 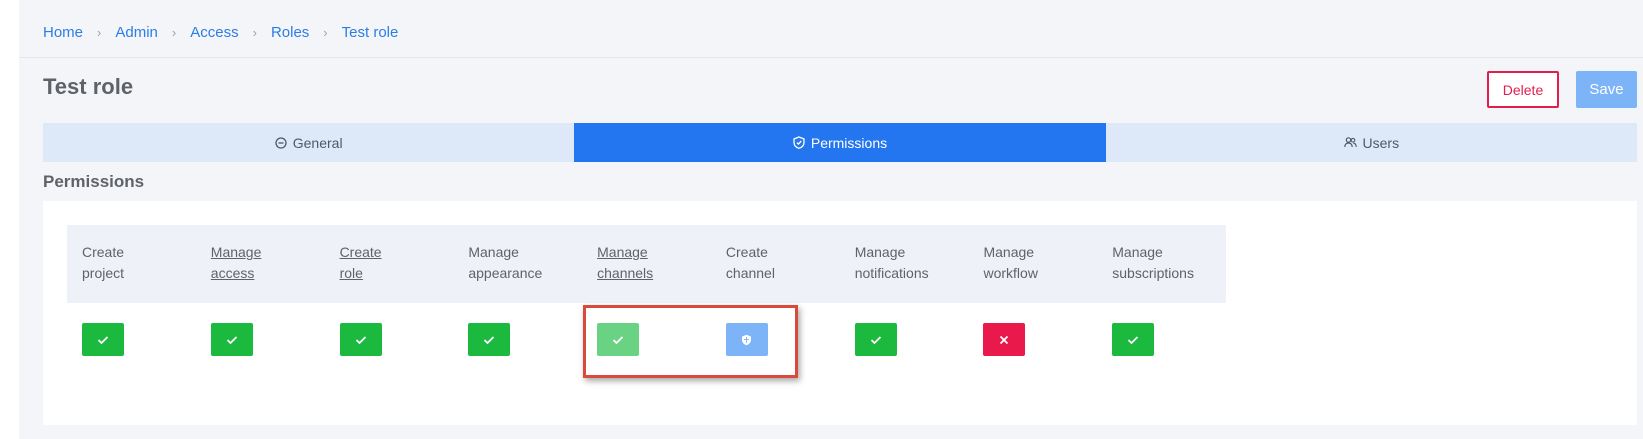 I want to click on users-icon, so click(x=1350, y=142).